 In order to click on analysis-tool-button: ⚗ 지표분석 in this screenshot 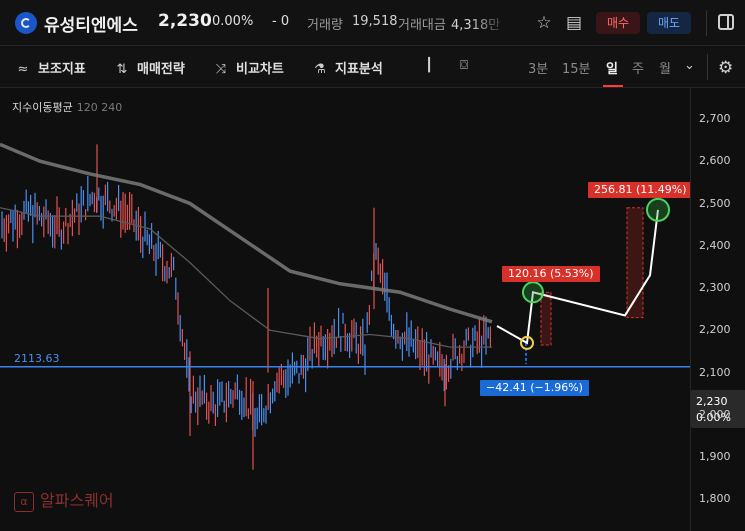, I will do `click(347, 67)`.